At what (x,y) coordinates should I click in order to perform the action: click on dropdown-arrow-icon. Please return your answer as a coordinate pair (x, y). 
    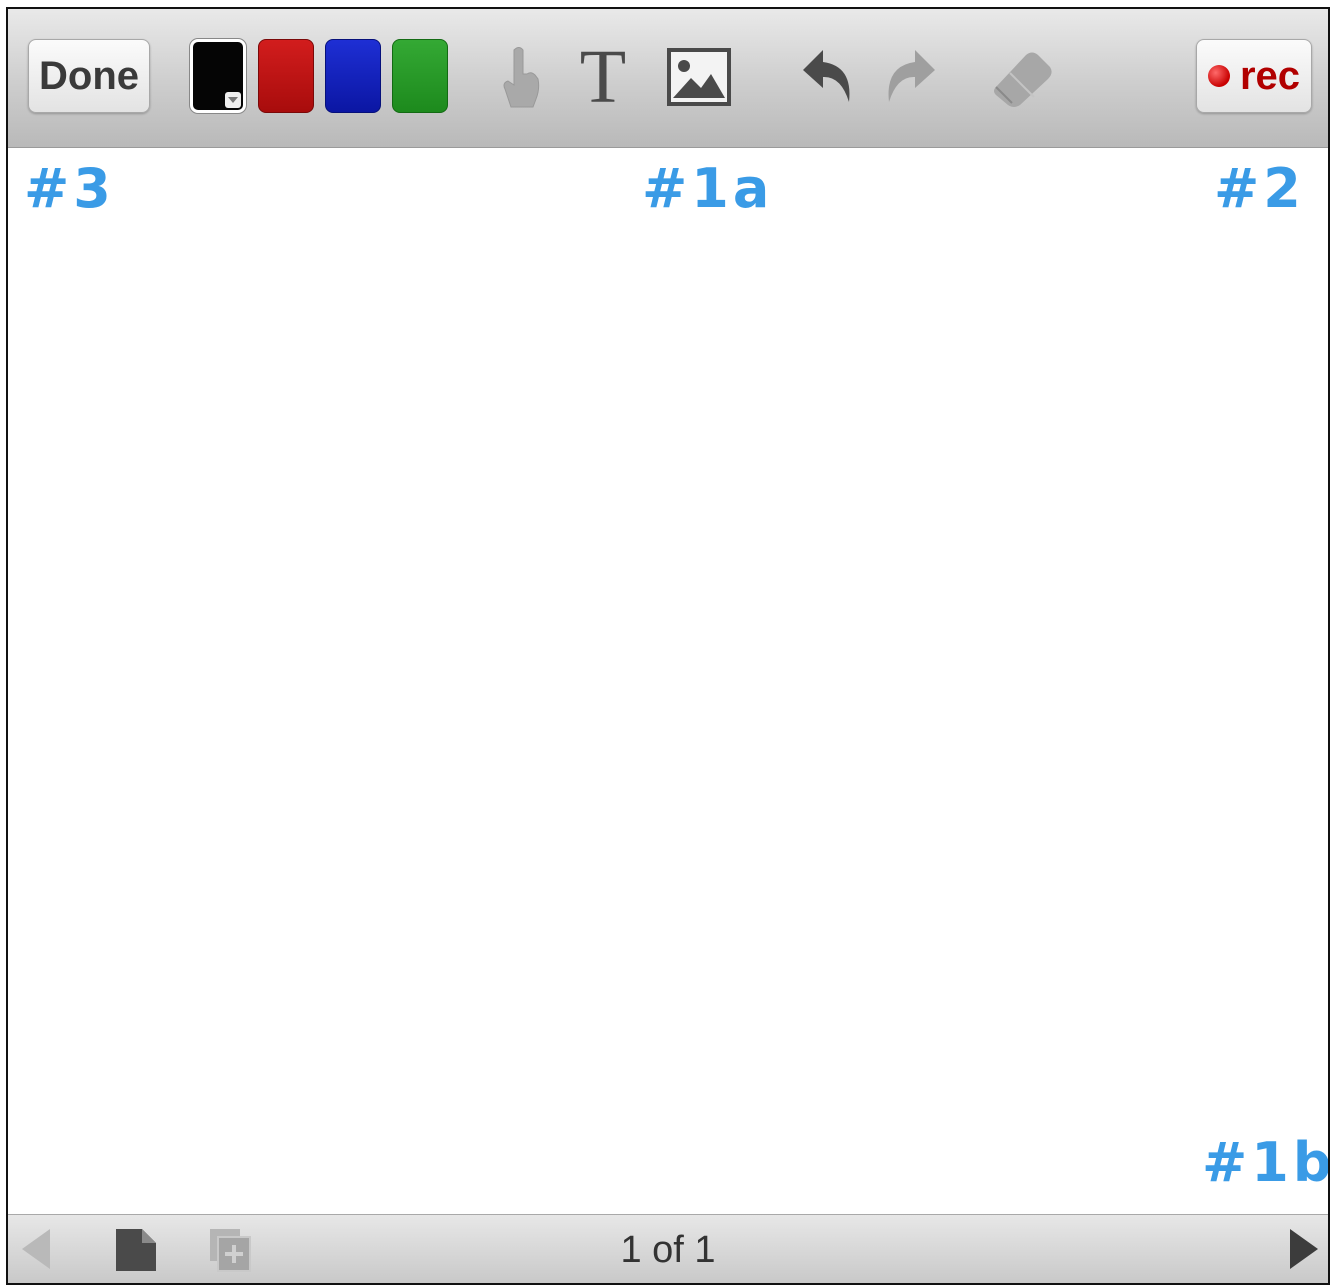
    Looking at the image, I should click on (233, 100).